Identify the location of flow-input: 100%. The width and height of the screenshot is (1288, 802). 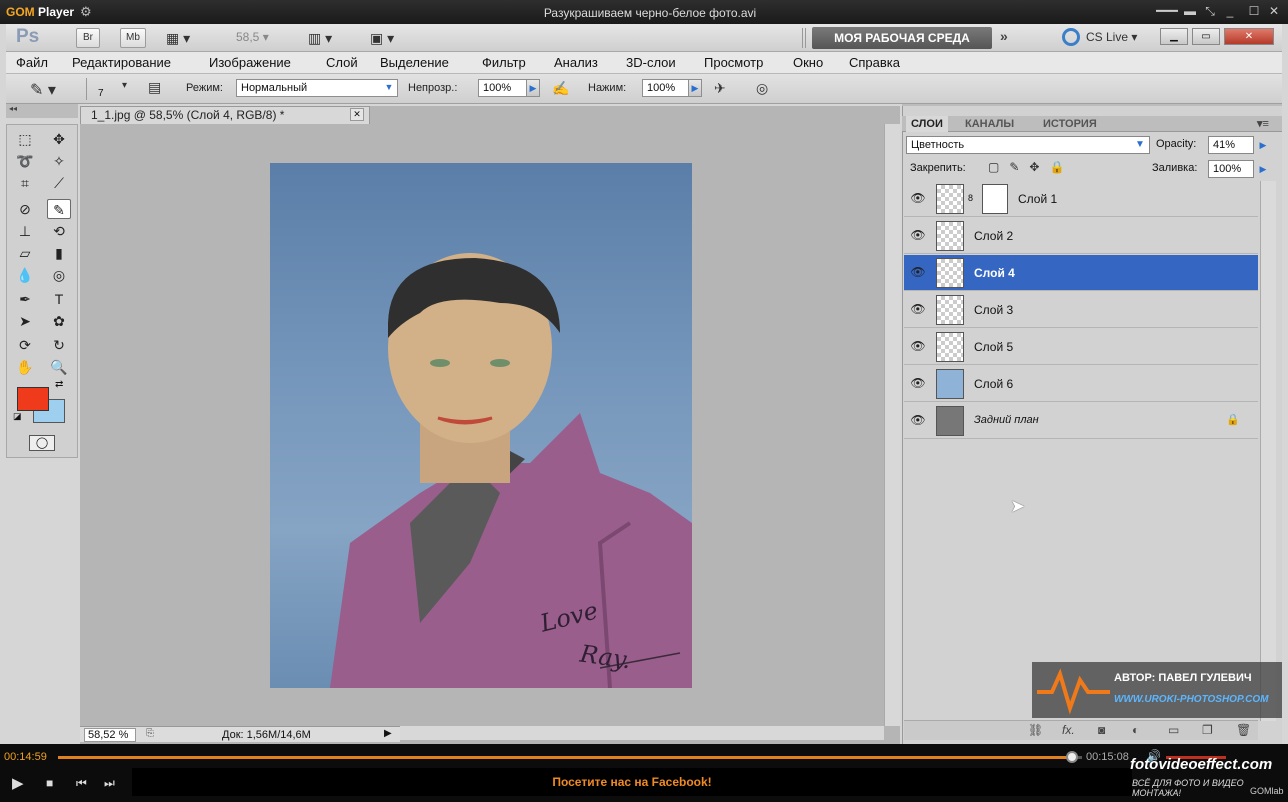
(666, 88).